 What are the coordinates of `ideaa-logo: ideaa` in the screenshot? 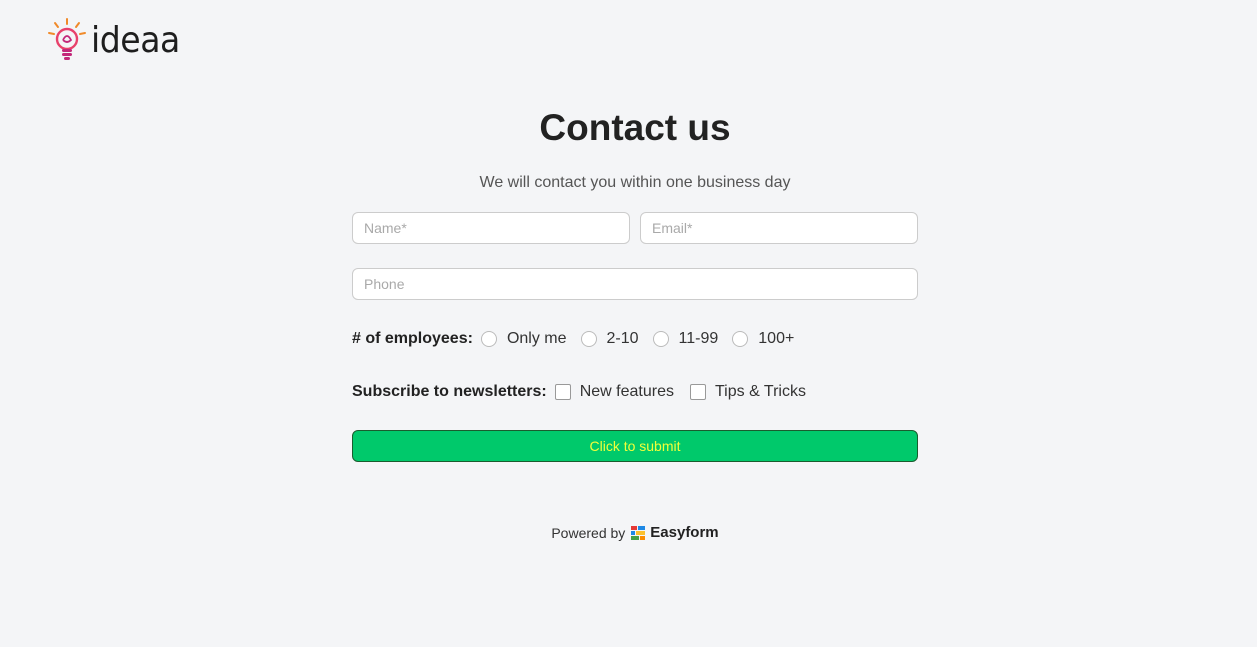 It's located at (117, 41).